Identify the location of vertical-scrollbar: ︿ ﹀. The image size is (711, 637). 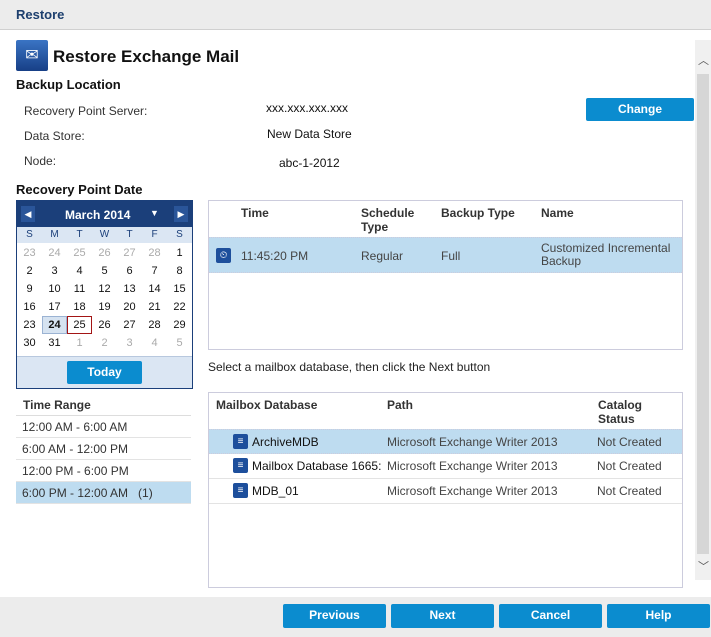
(703, 310).